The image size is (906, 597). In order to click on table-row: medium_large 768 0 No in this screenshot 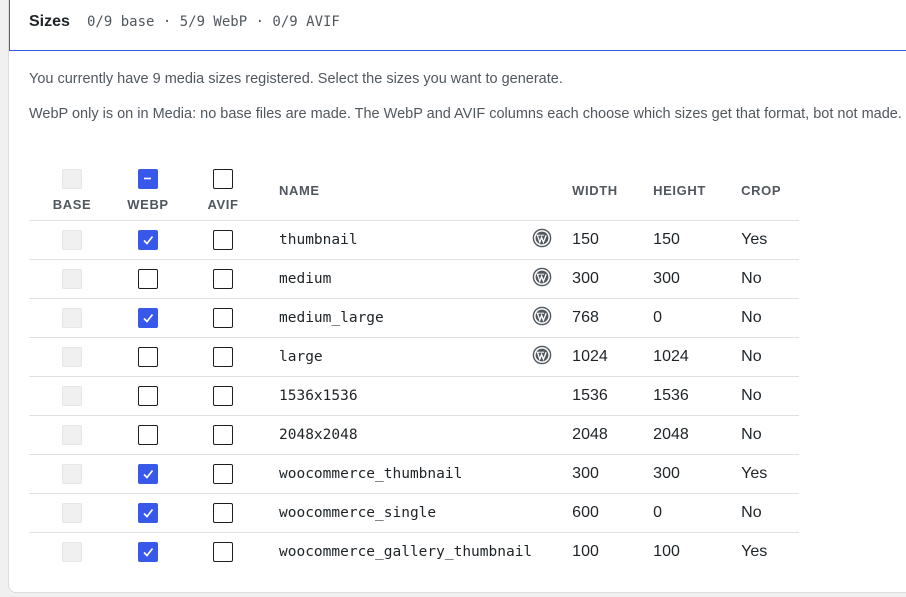, I will do `click(414, 318)`.